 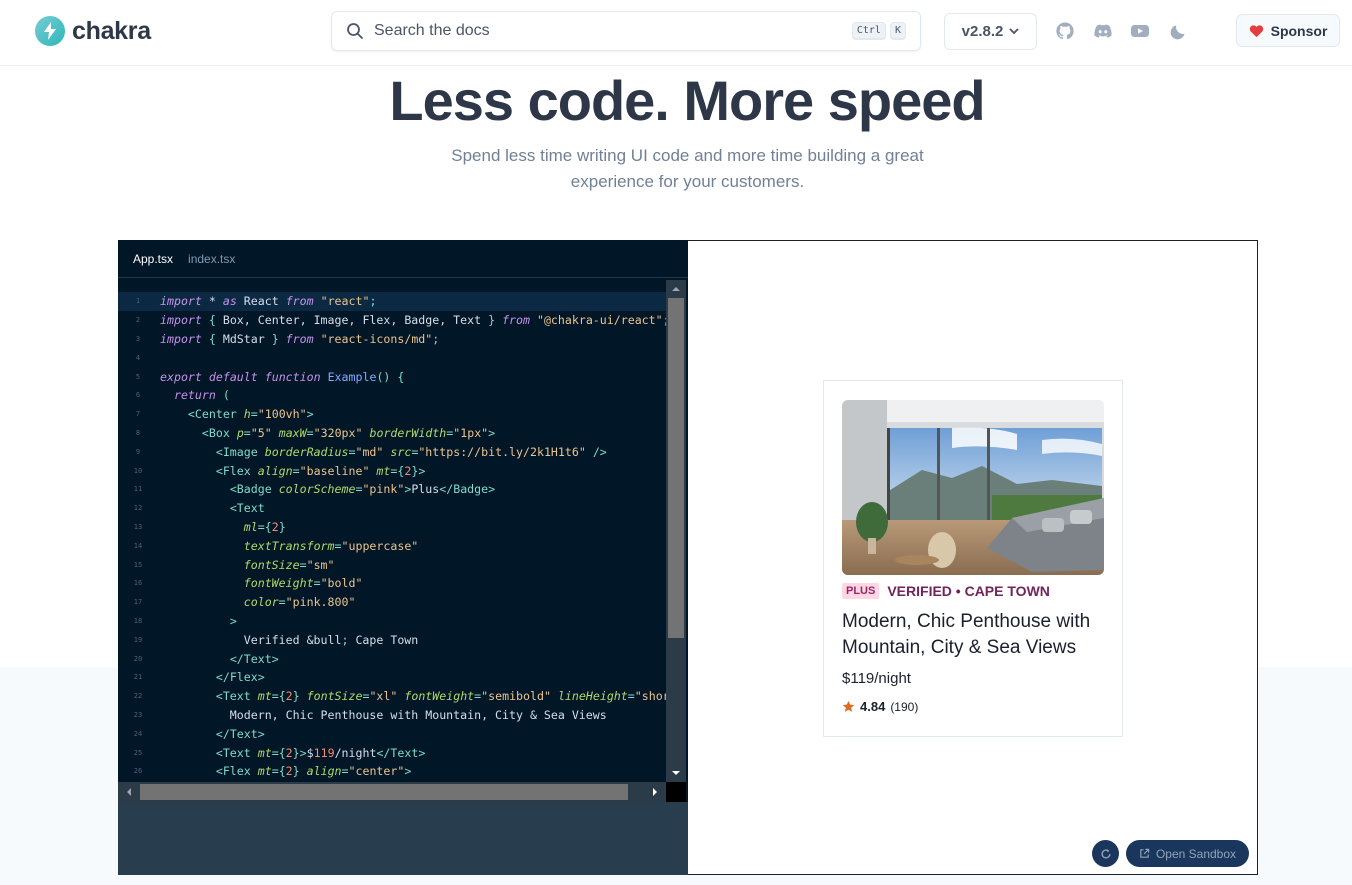 What do you see at coordinates (289, 639) in the screenshot?
I see `code-text: Verified &bull; Cape Town` at bounding box center [289, 639].